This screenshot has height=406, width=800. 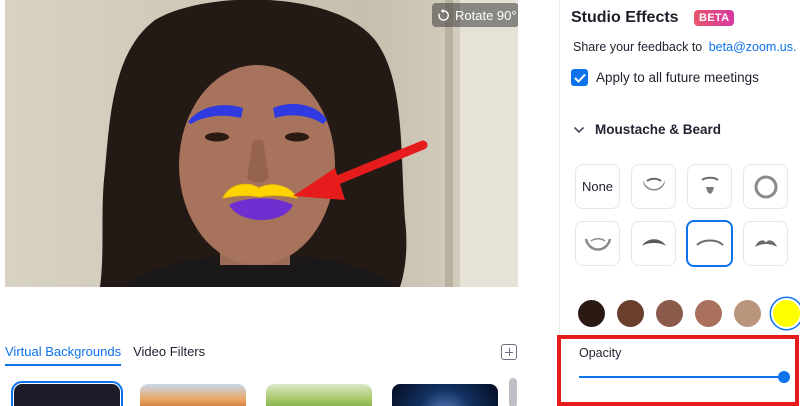 I want to click on apply-all-checkbox, so click(x=579, y=77).